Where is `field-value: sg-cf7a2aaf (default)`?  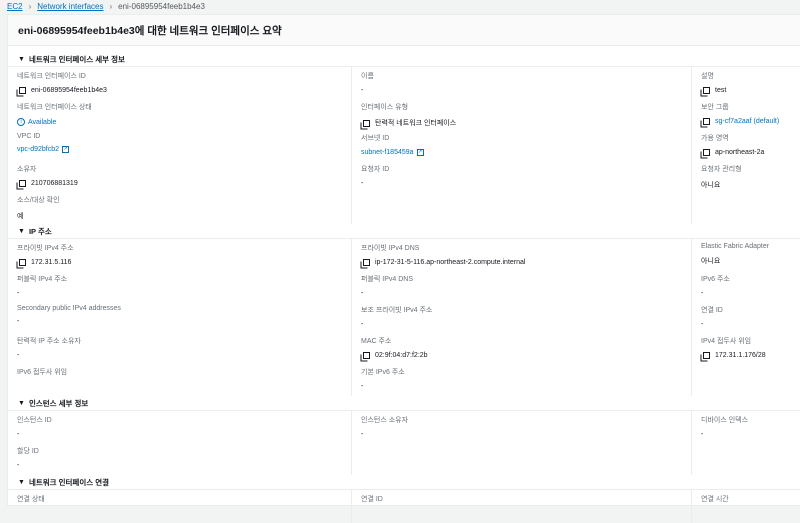
field-value: sg-cf7a2aaf (default) is located at coordinates (750, 121).